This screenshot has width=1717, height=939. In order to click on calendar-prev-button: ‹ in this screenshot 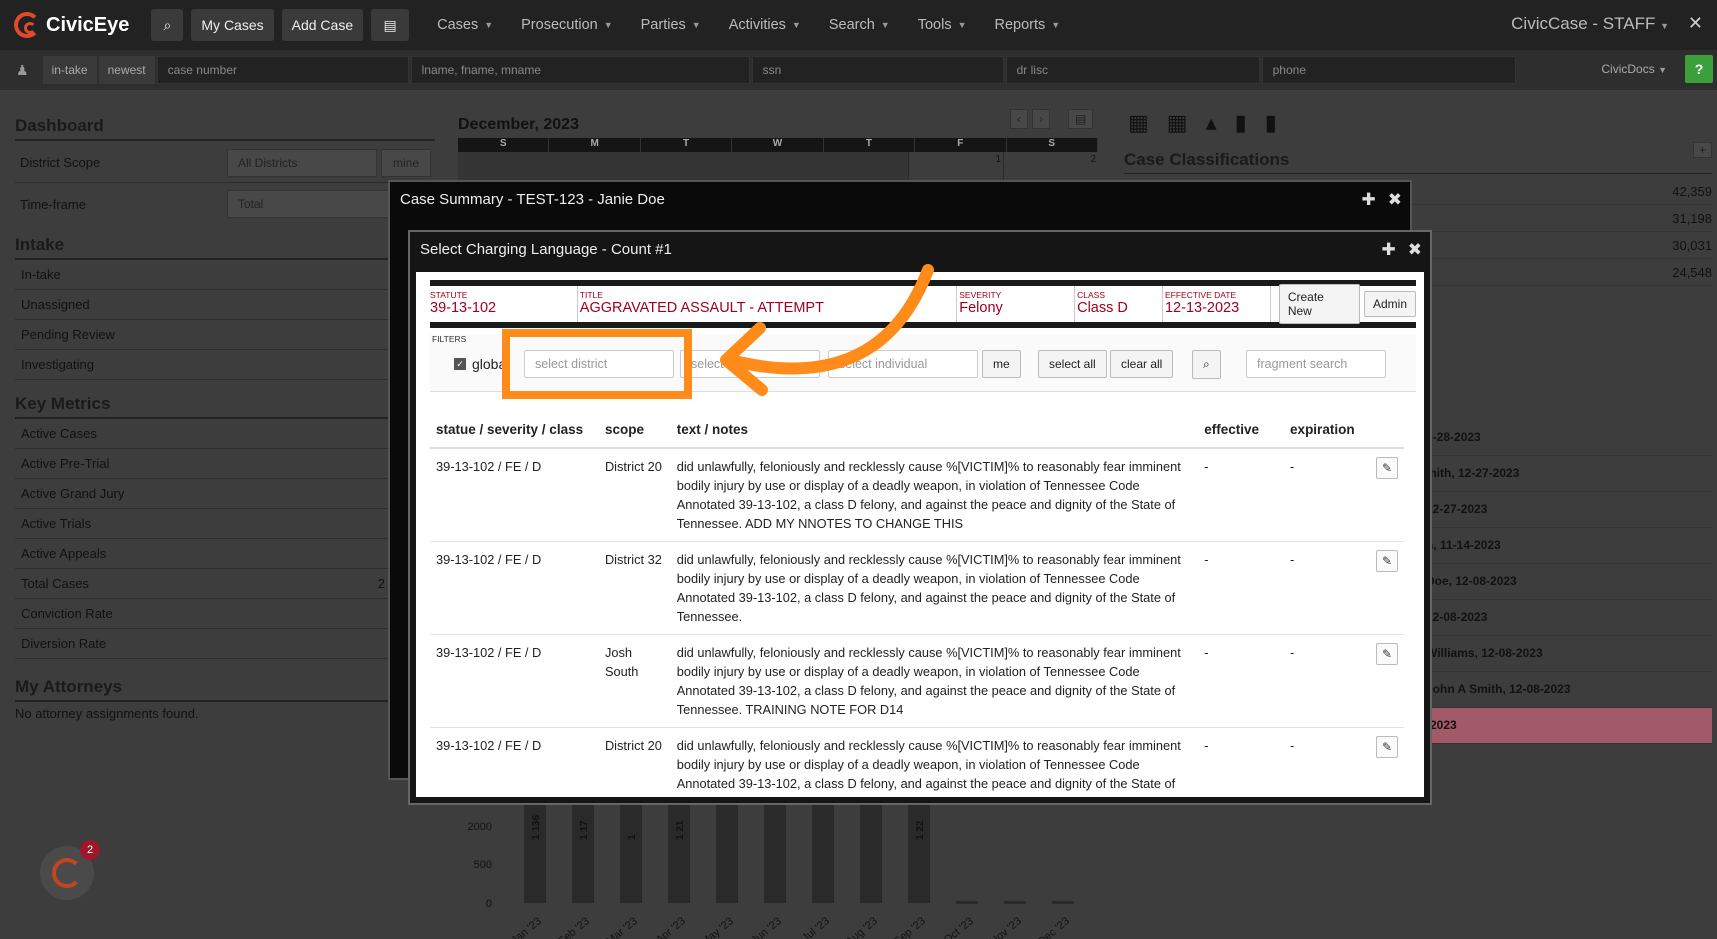, I will do `click(1019, 119)`.